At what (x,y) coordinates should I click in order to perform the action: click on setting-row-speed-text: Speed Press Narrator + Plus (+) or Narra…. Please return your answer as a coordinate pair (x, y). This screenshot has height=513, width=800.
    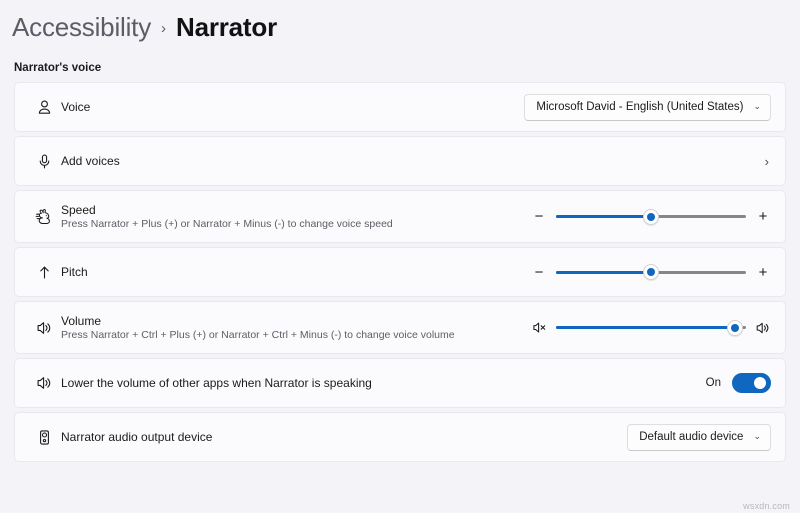
    Looking at the image, I should click on (296, 217).